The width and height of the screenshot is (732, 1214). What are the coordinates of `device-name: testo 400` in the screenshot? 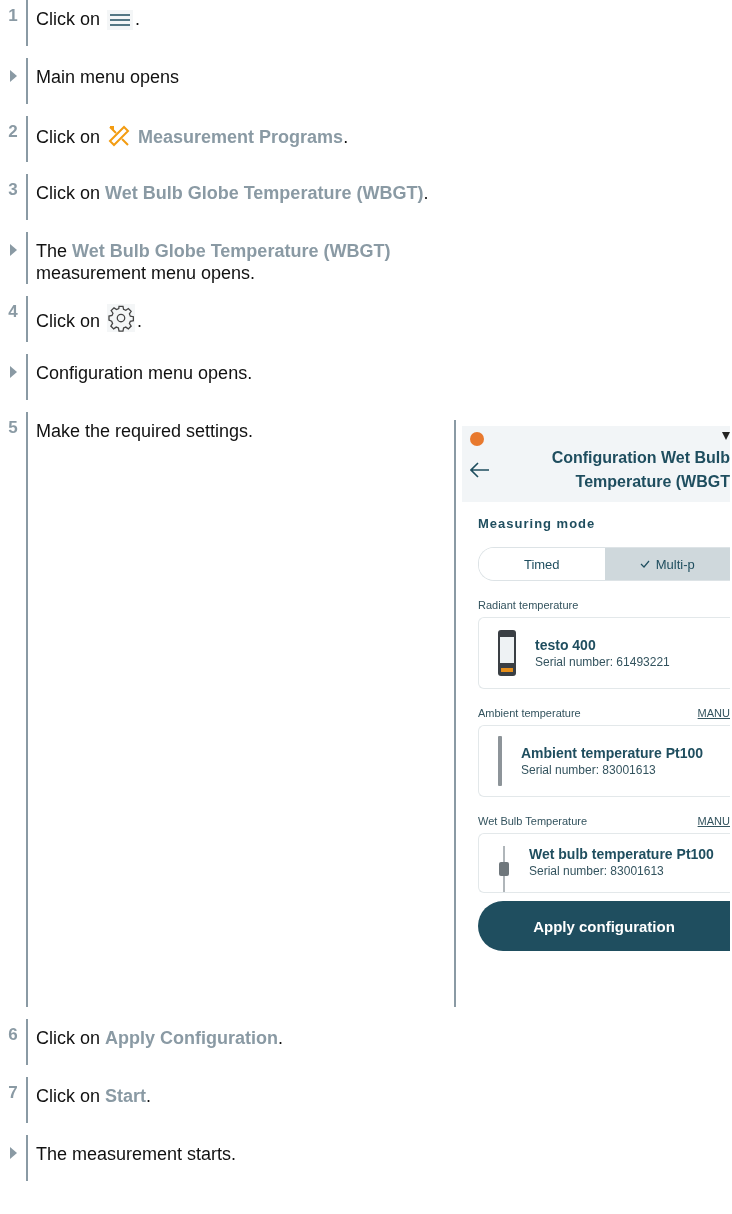 It's located at (566, 645).